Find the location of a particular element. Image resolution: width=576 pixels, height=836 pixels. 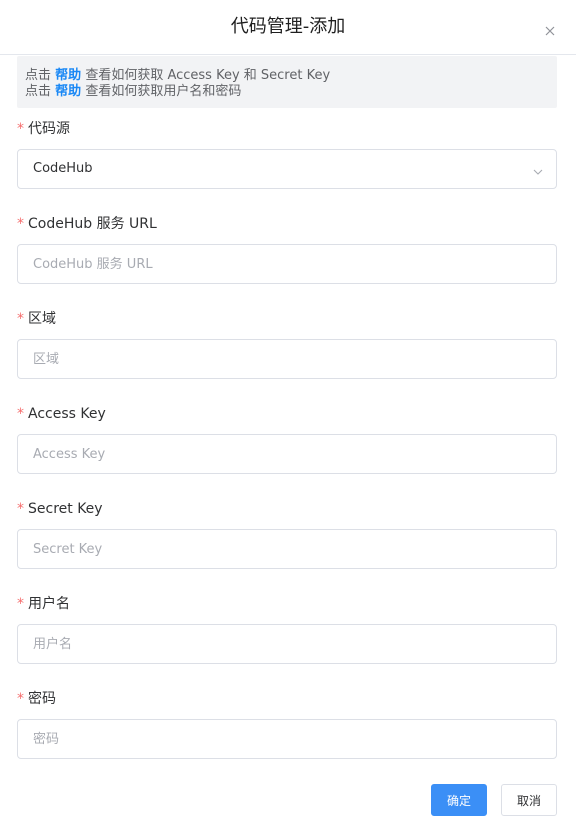

url-label-text: CodeHub 服务 URL is located at coordinates (92, 224).